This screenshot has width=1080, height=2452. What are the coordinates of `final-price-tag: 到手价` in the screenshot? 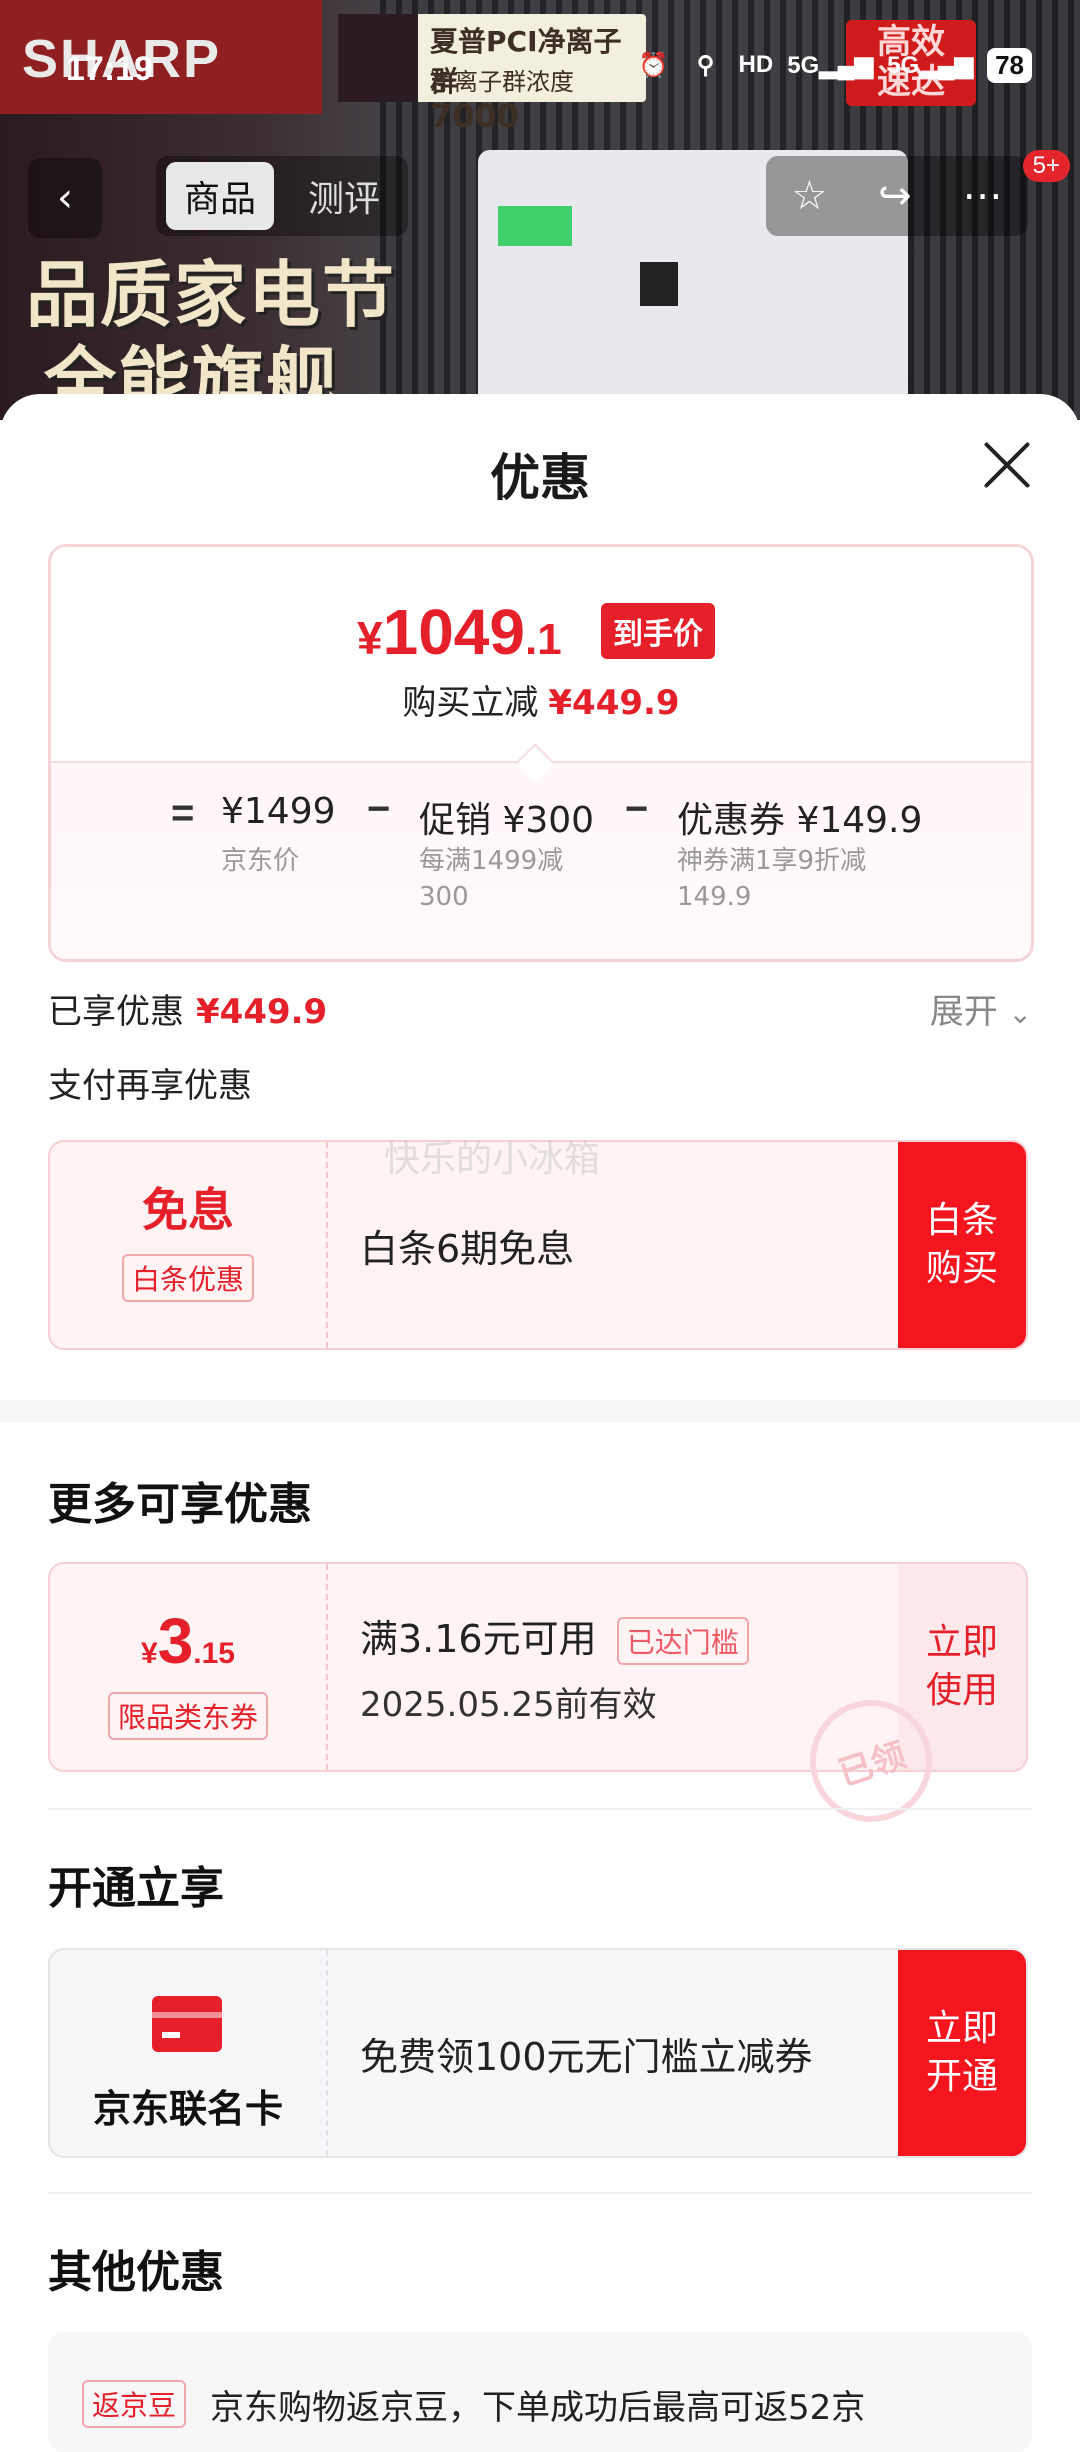 It's located at (658, 631).